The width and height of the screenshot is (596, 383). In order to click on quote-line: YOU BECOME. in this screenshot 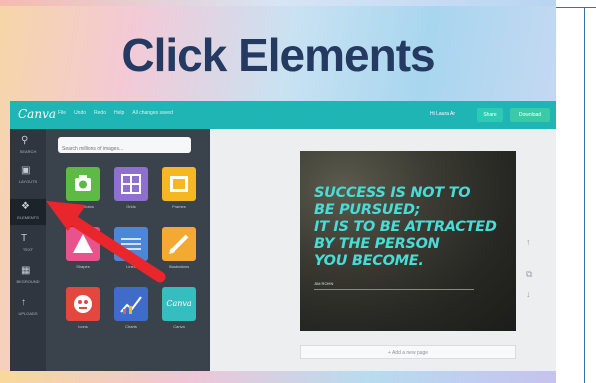, I will do `click(369, 261)`.